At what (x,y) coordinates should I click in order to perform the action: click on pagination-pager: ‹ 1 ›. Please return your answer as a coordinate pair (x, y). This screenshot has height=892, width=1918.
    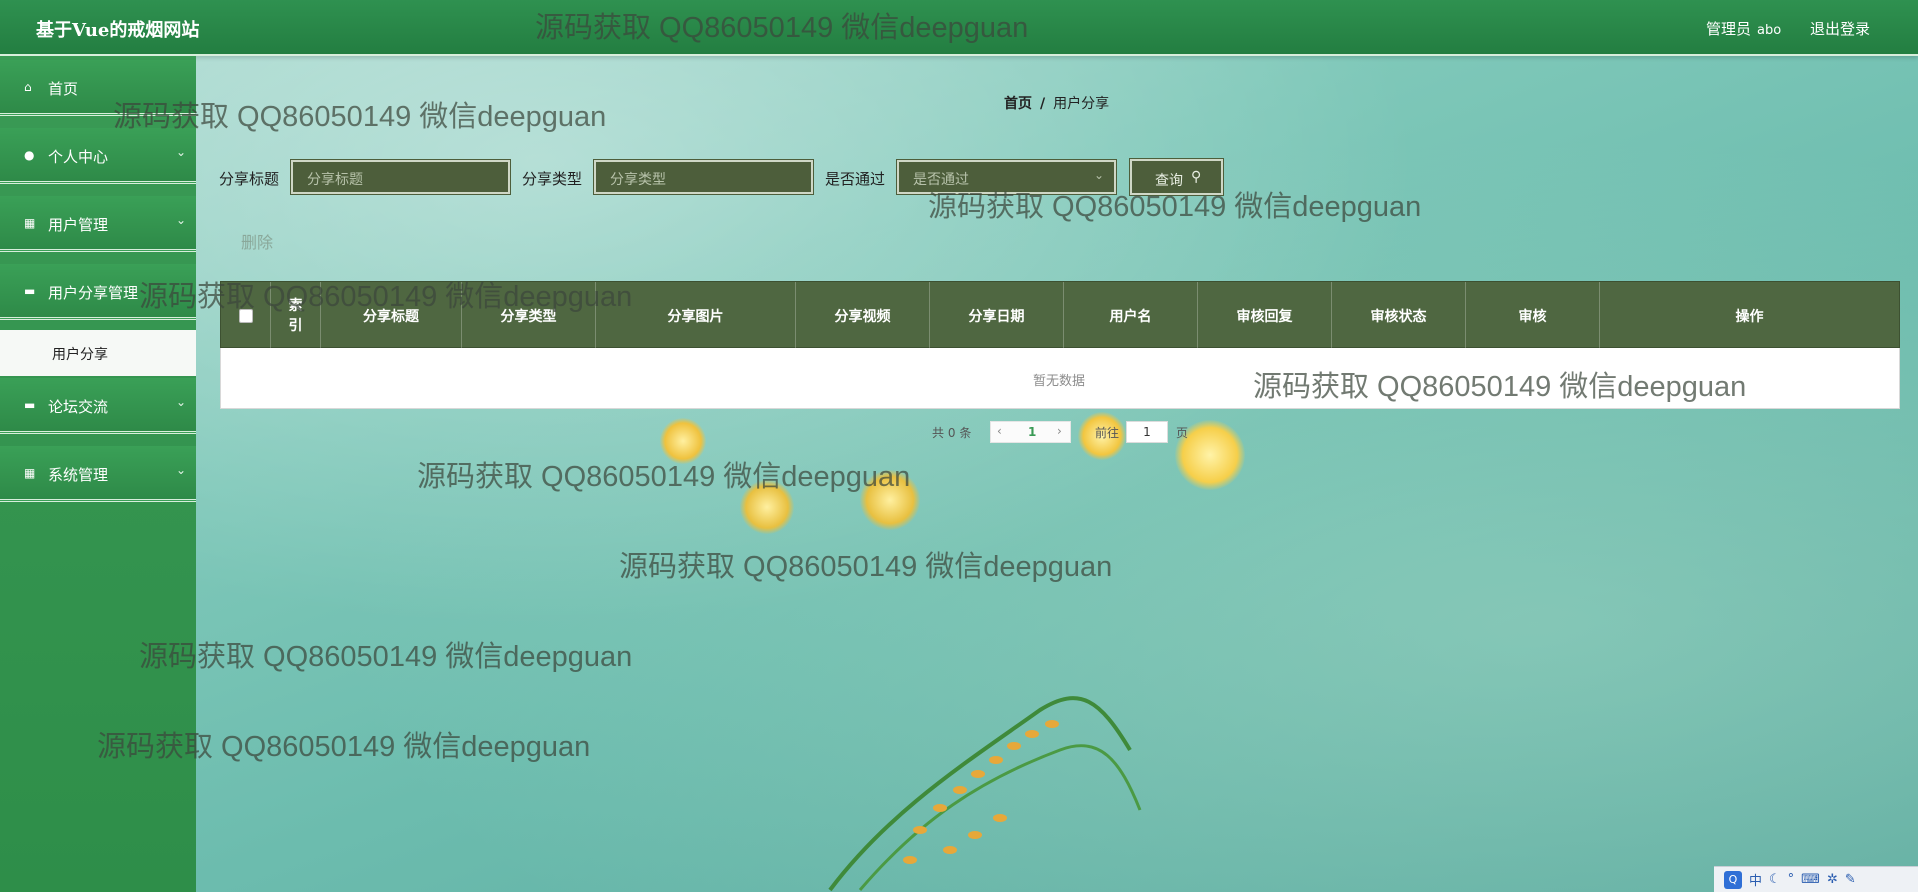
    Looking at the image, I should click on (1030, 432).